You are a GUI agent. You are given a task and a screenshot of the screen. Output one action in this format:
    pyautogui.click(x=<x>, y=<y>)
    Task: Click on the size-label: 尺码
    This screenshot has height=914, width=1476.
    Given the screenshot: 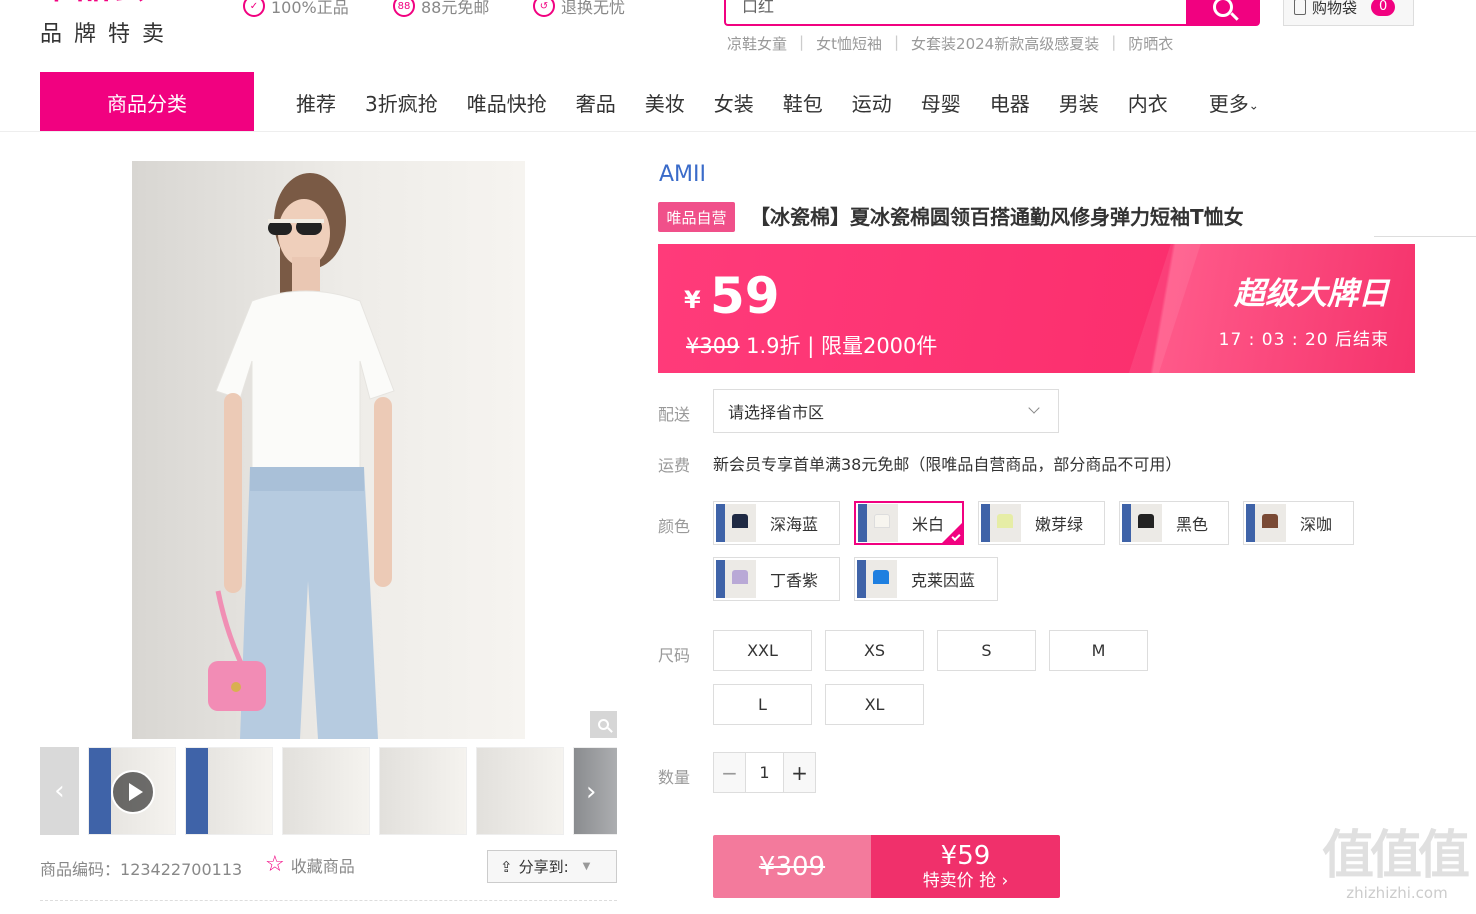 What is the action you would take?
    pyautogui.click(x=674, y=655)
    